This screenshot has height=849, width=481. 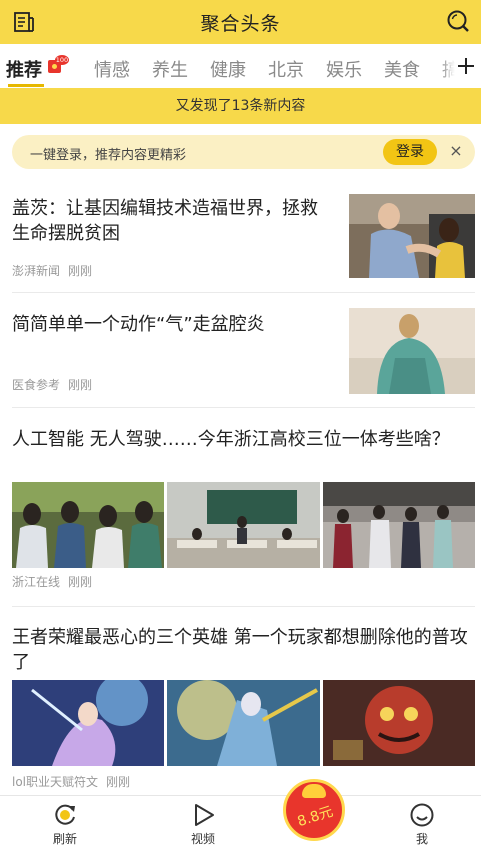 I want to click on red-packet-button: 8.8元, so click(x=314, y=810).